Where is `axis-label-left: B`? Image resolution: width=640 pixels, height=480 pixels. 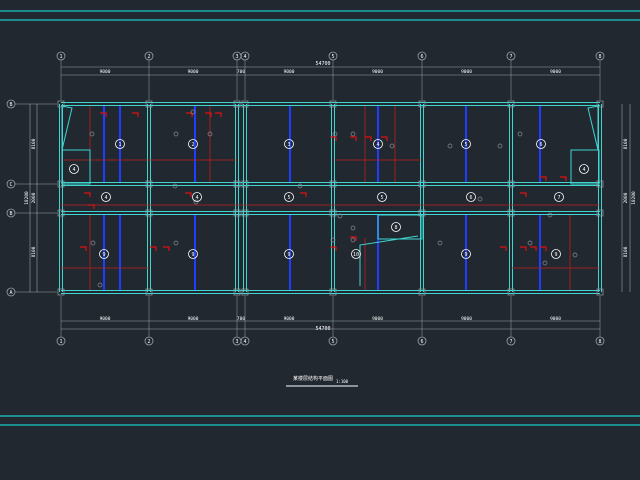 axis-label-left: B is located at coordinates (10, 105).